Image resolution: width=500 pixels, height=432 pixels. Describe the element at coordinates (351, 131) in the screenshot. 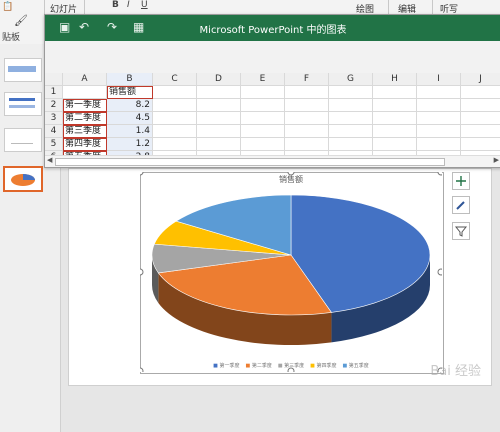

I see `cell-G4` at that location.